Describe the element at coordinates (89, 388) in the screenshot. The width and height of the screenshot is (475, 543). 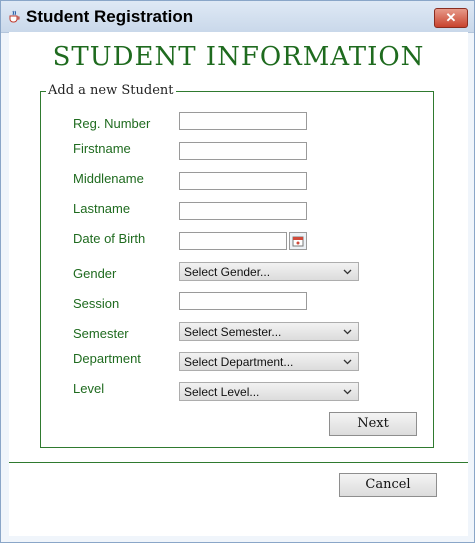
I see `level-label: Level` at that location.